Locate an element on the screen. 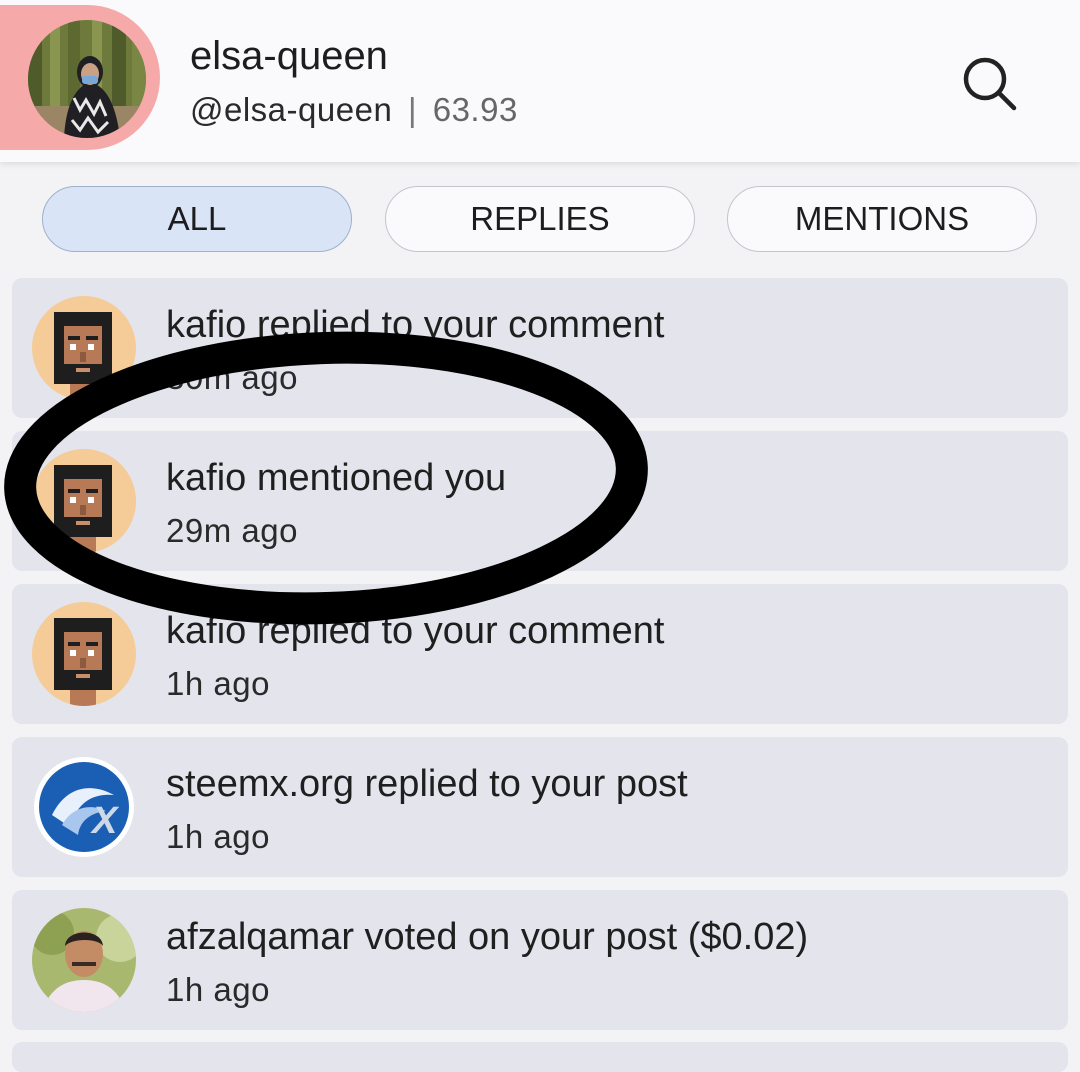  notification-time: 29m ago is located at coordinates (232, 530).